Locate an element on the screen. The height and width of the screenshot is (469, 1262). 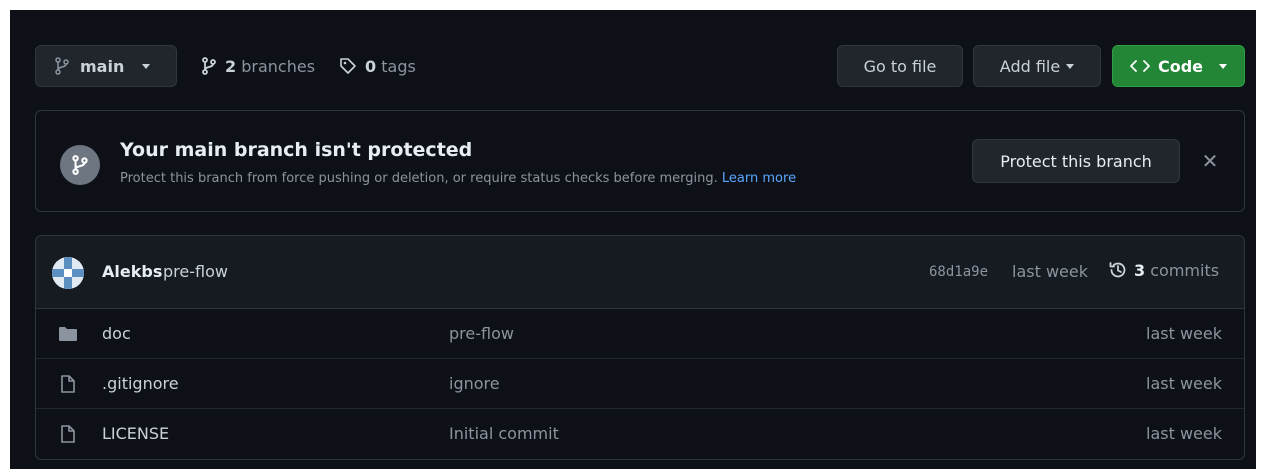
file-name: .gitignore is located at coordinates (140, 383).